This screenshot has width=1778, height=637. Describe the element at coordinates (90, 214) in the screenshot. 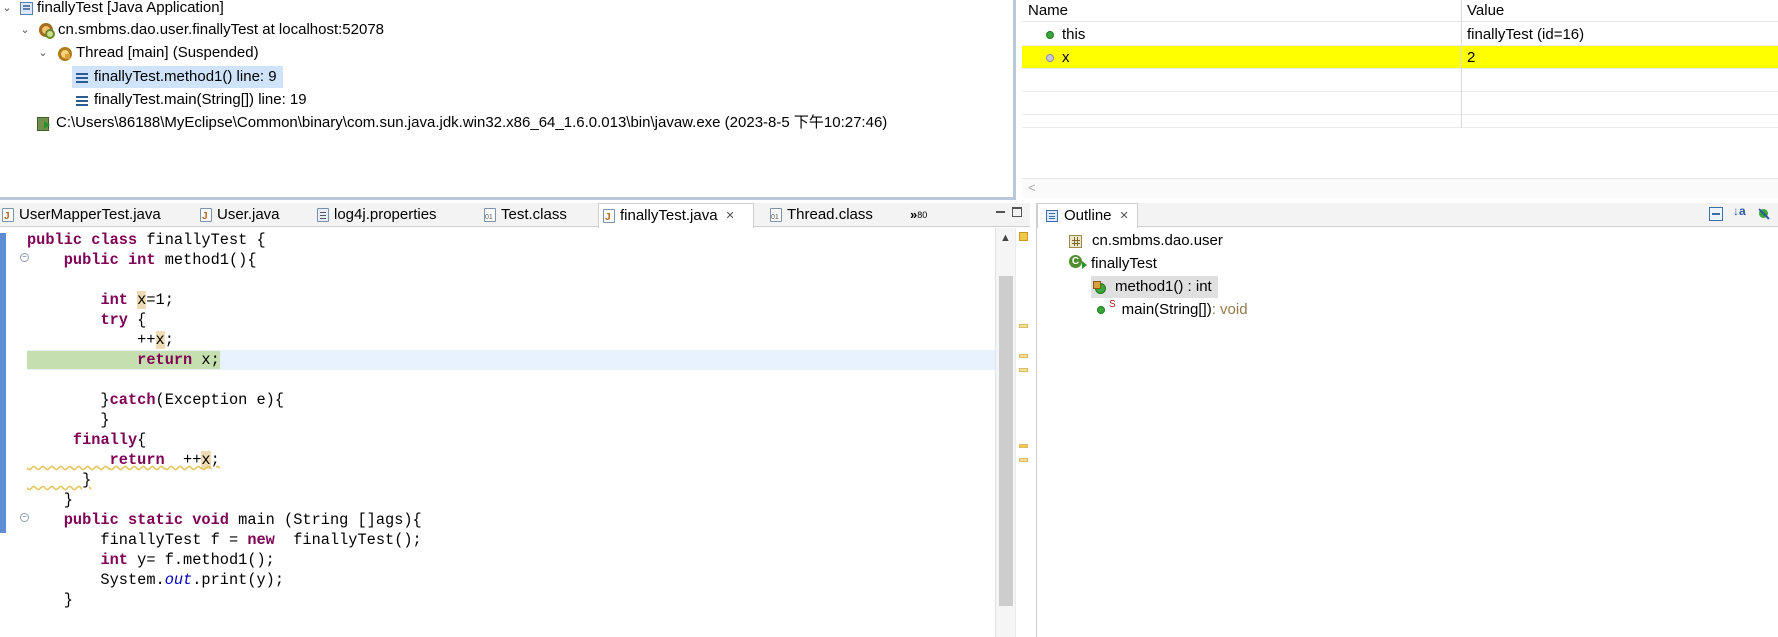

I see `tab-label: UserMapperTest.java` at that location.